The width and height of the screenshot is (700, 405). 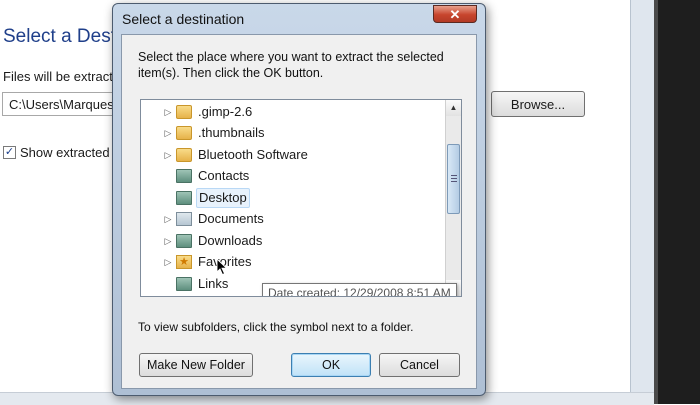 What do you see at coordinates (223, 198) in the screenshot?
I see `tree-item-label: Desktop` at bounding box center [223, 198].